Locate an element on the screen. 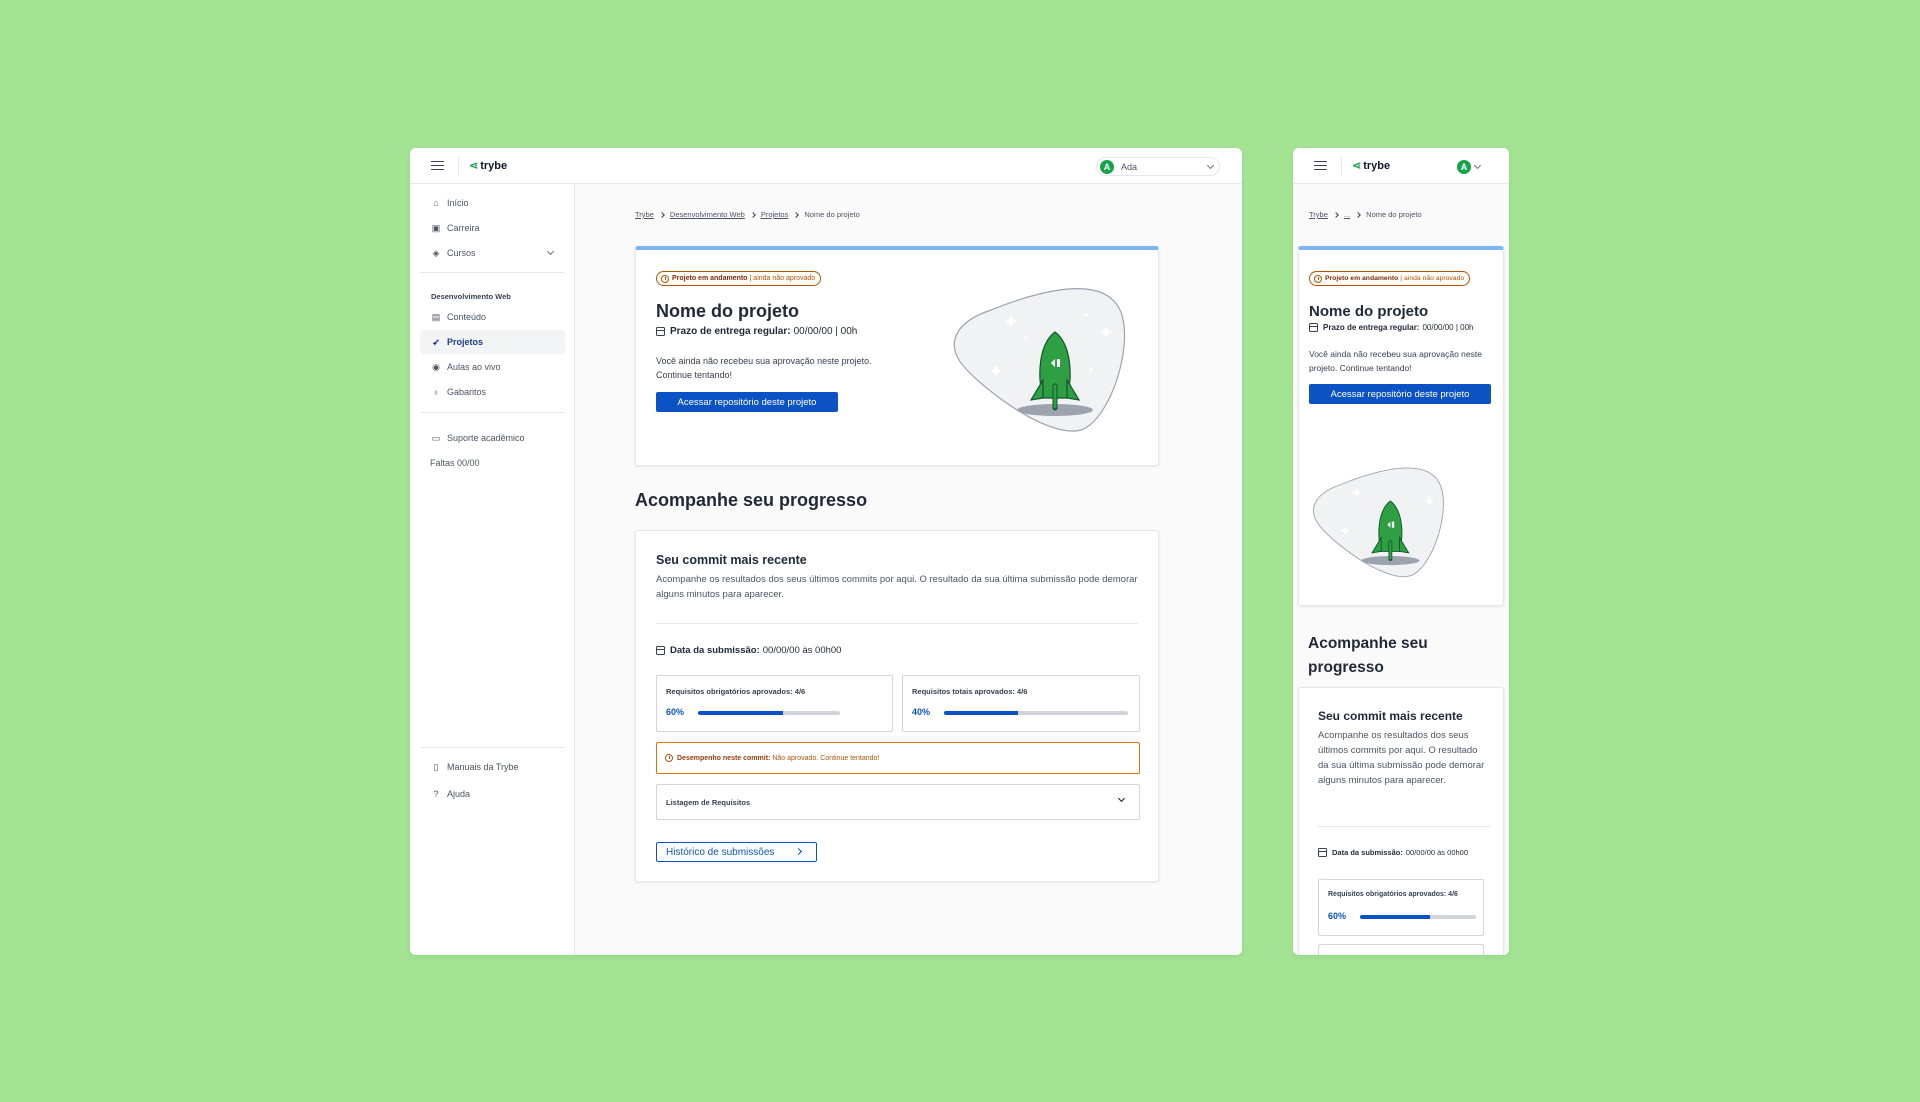 This screenshot has height=1102, width=1920. avatar: A is located at coordinates (1464, 166).